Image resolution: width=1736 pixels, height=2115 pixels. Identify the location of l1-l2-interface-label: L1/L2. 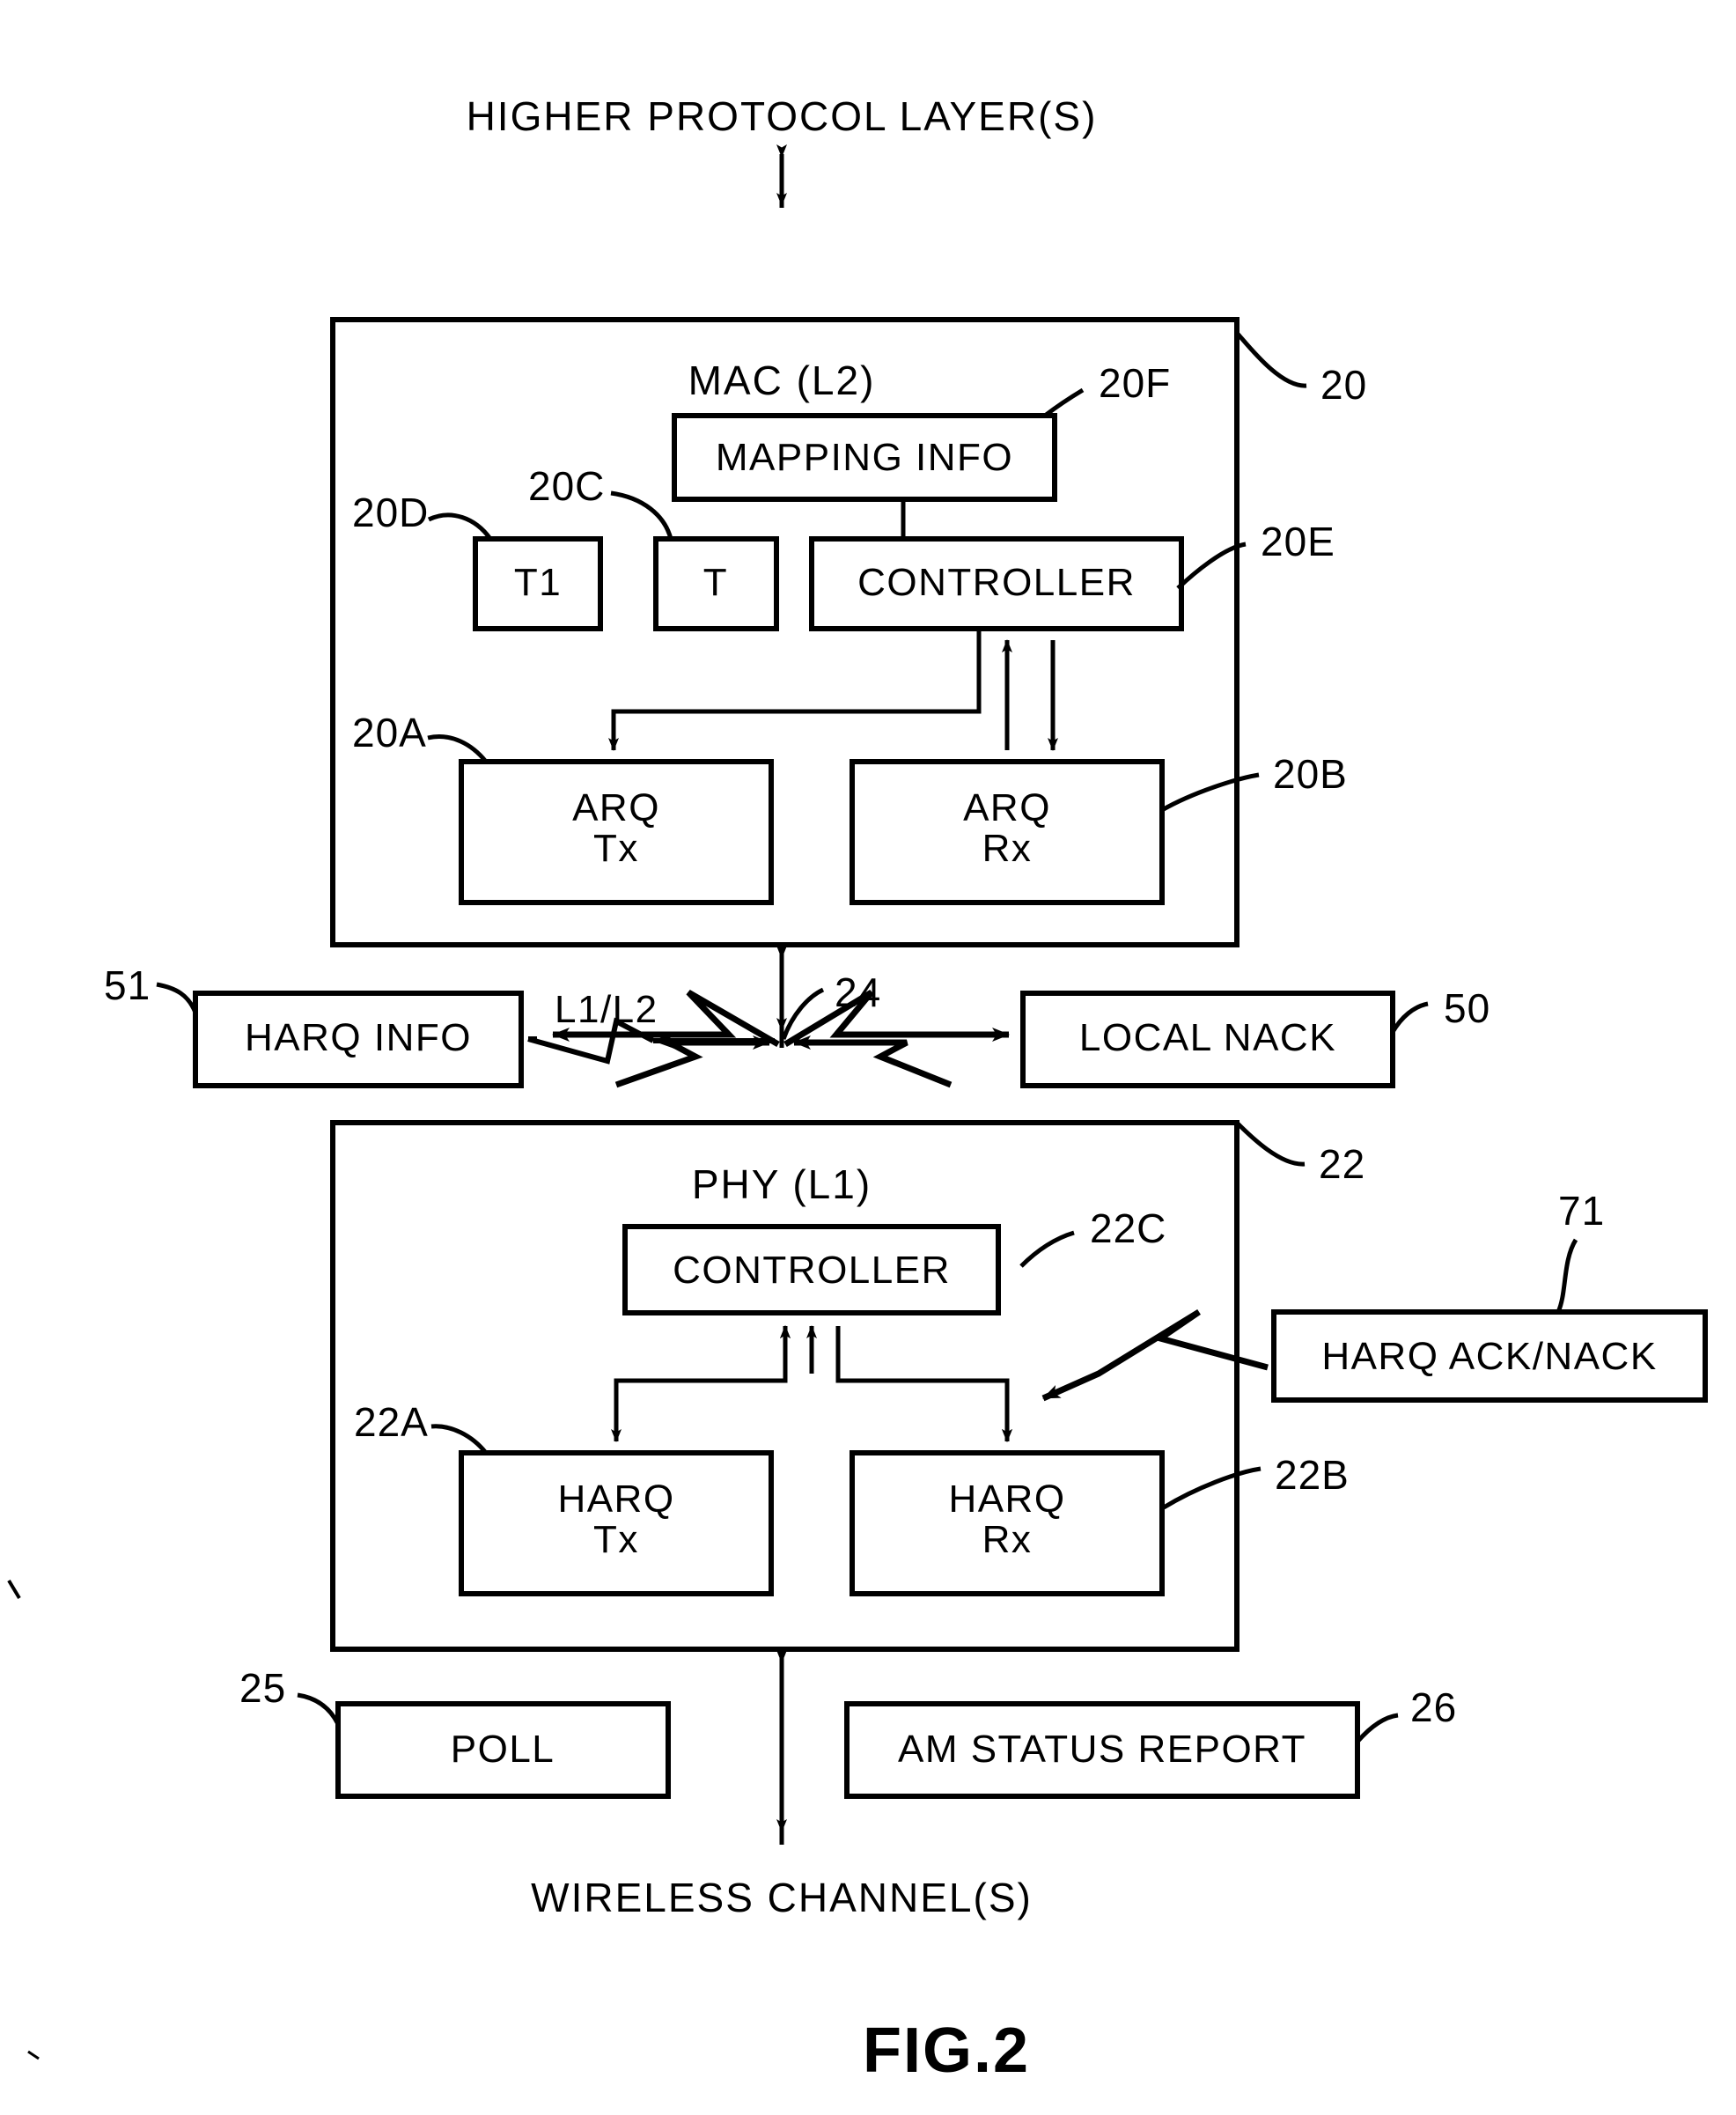
(606, 1010).